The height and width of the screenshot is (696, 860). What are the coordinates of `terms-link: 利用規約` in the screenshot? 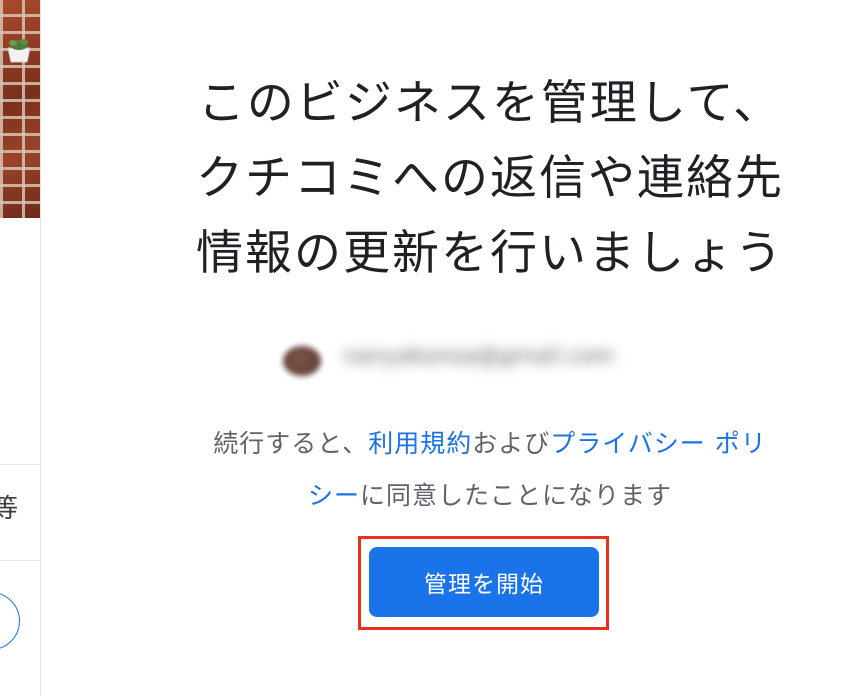 It's located at (420, 443).